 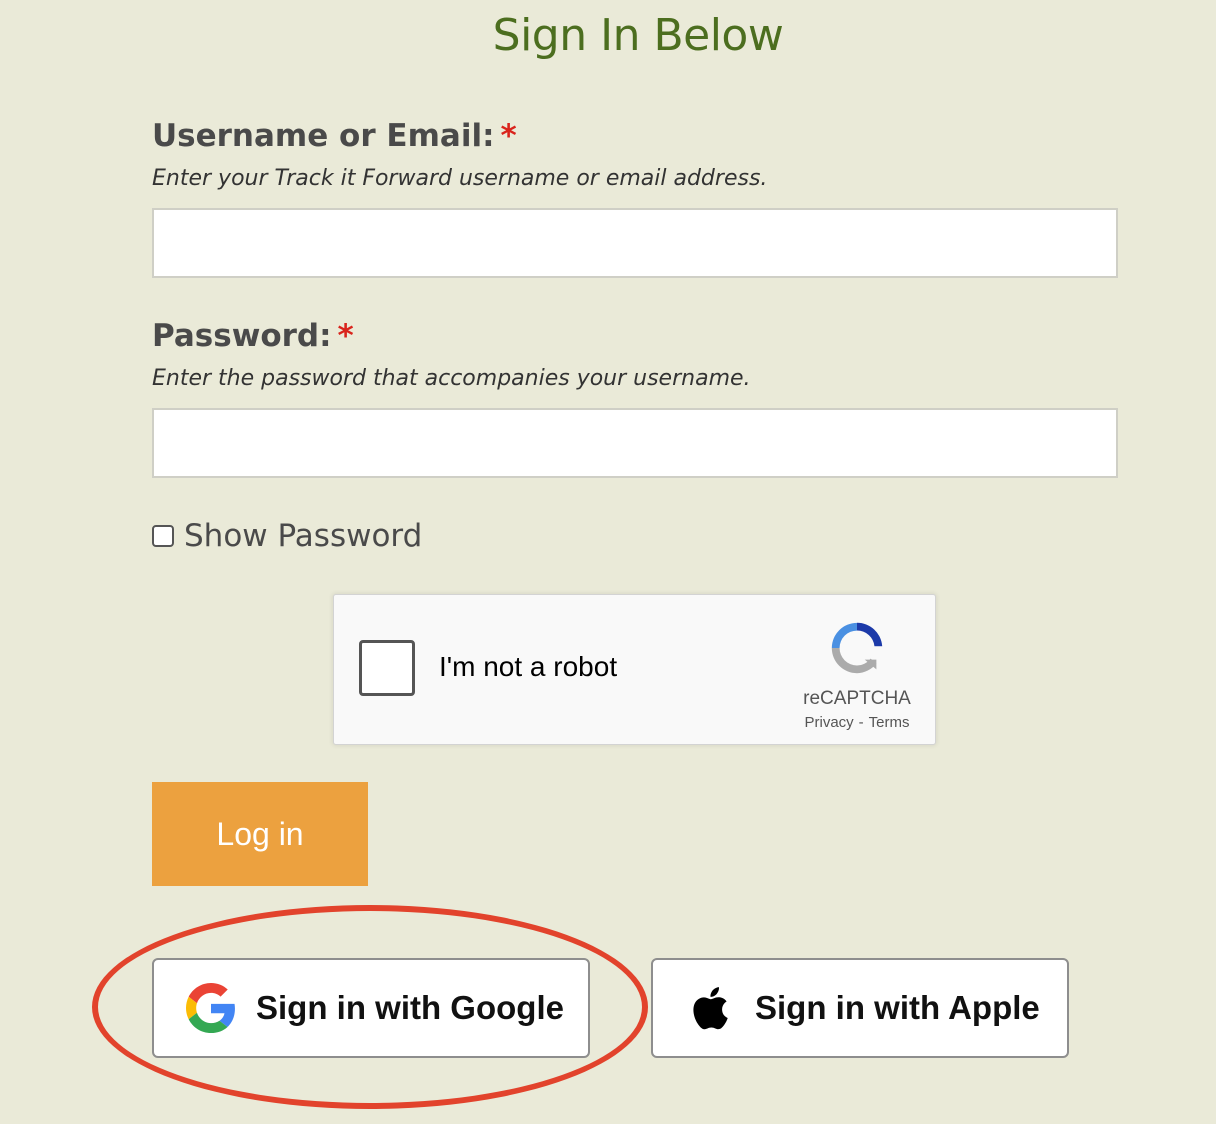 What do you see at coordinates (634, 669) in the screenshot?
I see `recaptcha-widget: I'm not a robot reCAPTCHA Privacy - Terms` at bounding box center [634, 669].